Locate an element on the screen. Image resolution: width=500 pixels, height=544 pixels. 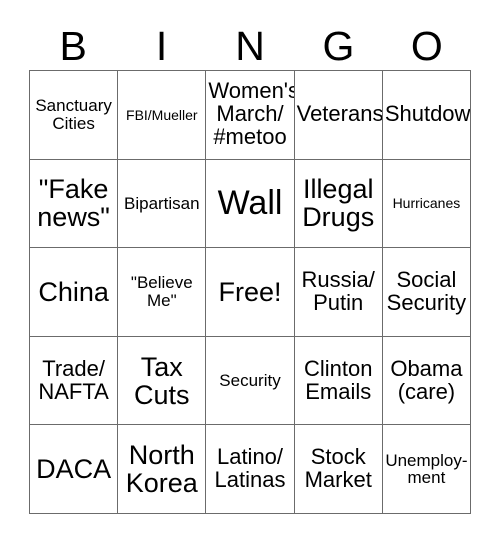
bingo-cell-label: Sanctuary Cities is located at coordinates (73, 114).